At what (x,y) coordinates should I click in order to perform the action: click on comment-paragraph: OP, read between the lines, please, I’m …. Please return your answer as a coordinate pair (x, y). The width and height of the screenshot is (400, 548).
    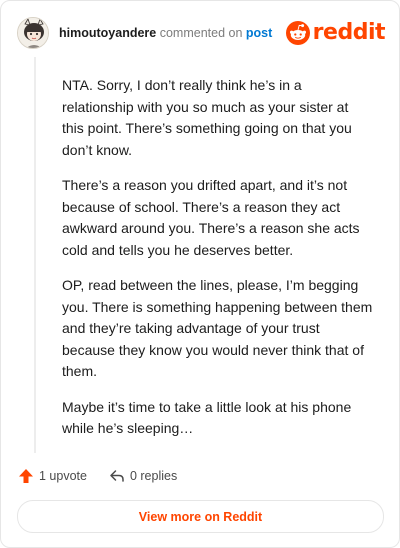
    Looking at the image, I should click on (217, 328).